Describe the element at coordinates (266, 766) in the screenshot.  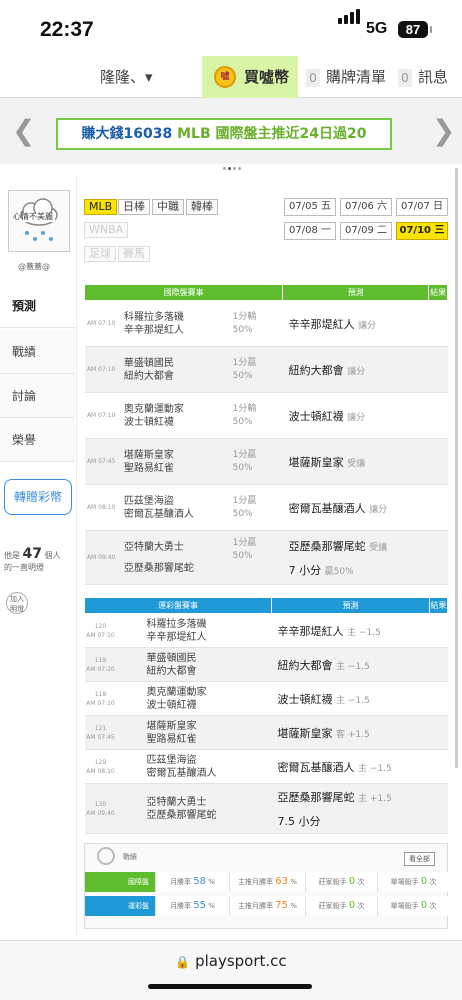
I see `table-row: 129 AM 08:10 匹茲堡海盜 密爾瓦基釀酒人 密爾瓦基釀酒人 主 −1.5` at that location.